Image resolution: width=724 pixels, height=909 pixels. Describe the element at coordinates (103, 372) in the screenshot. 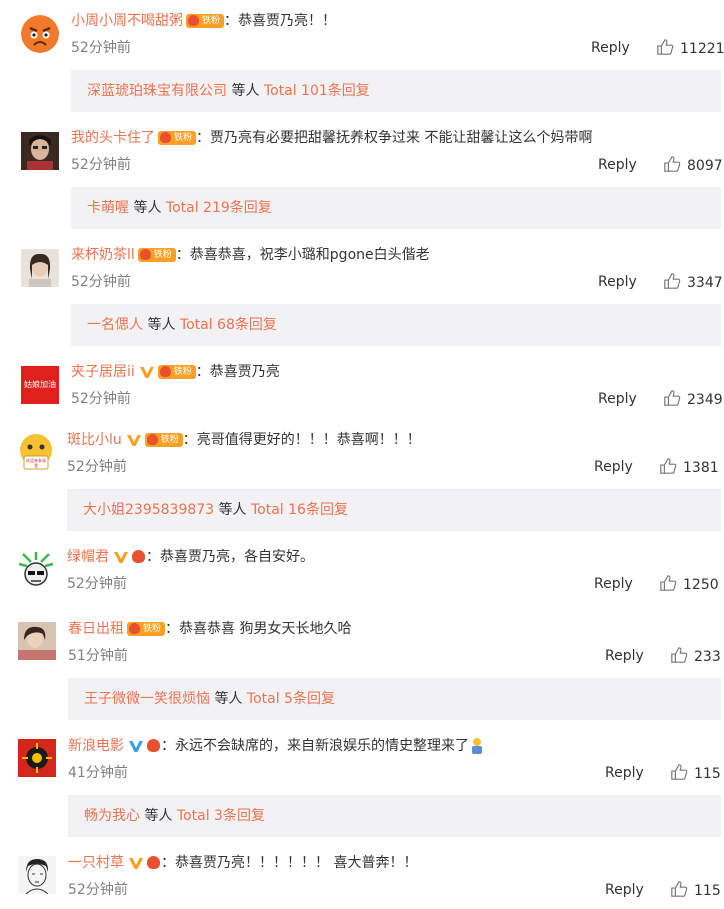

I see `username-link: 夹子居居ii` at that location.